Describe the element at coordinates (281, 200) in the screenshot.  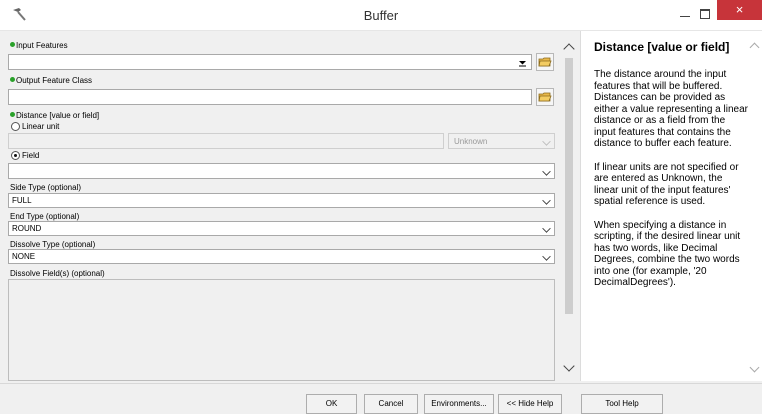
I see `side-type-select: FULL` at that location.